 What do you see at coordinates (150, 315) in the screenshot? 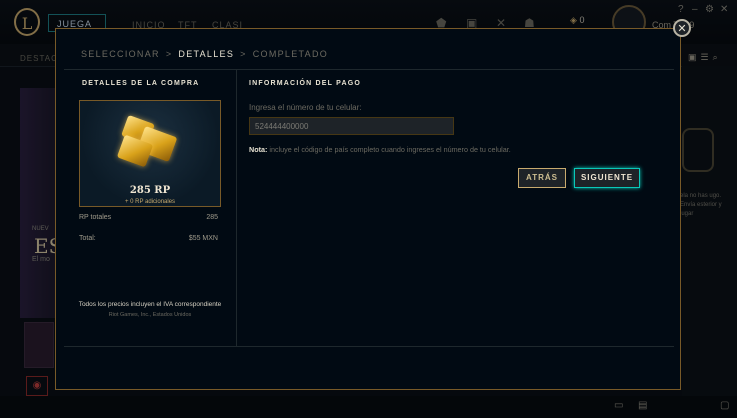
I see `company-note: Riot Games, Inc., Estados Unidos` at bounding box center [150, 315].